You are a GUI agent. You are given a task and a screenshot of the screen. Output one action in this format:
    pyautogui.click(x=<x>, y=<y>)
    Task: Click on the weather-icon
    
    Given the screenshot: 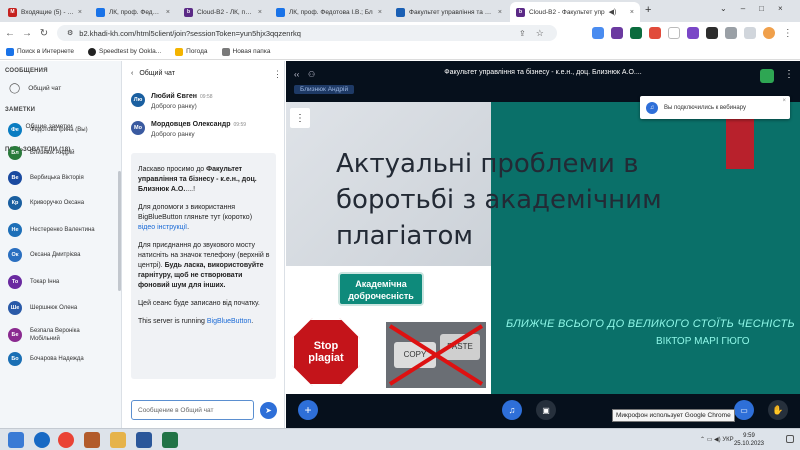 What is the action you would take?
    pyautogui.click(x=179, y=51)
    